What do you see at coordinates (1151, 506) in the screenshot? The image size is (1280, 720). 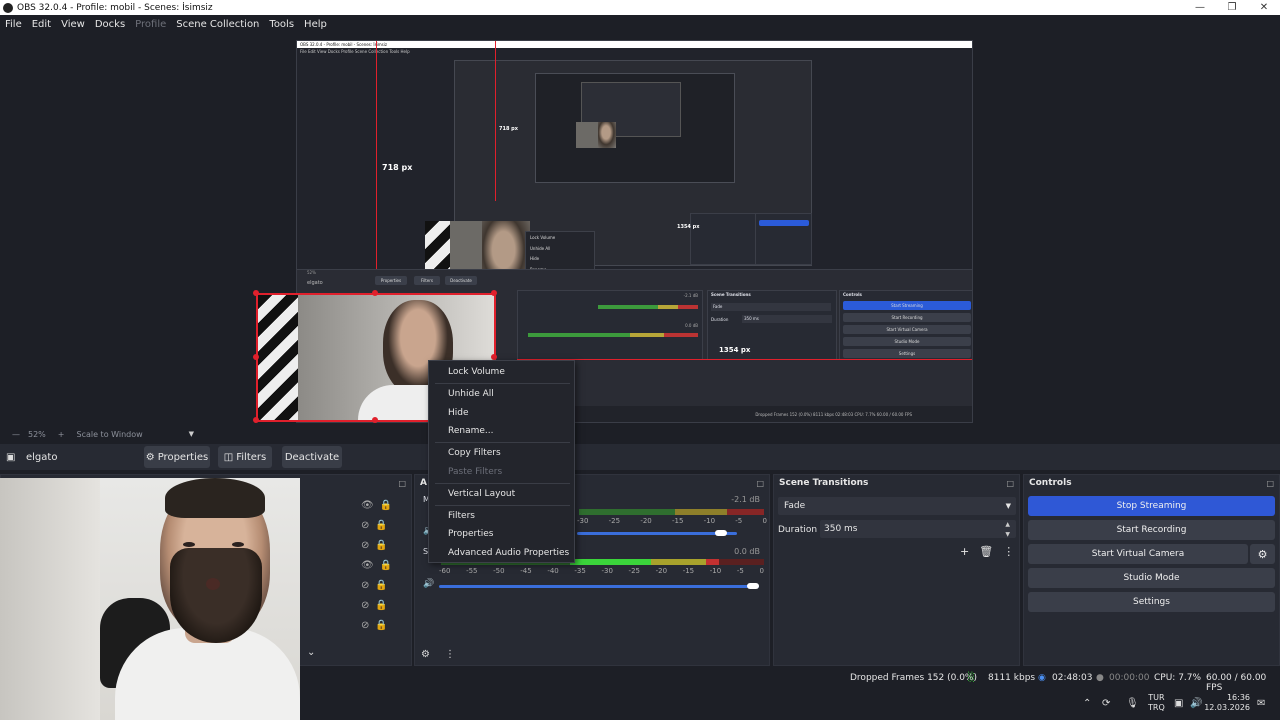 I see `stop-streaming-button: Stop Streaming` at bounding box center [1151, 506].